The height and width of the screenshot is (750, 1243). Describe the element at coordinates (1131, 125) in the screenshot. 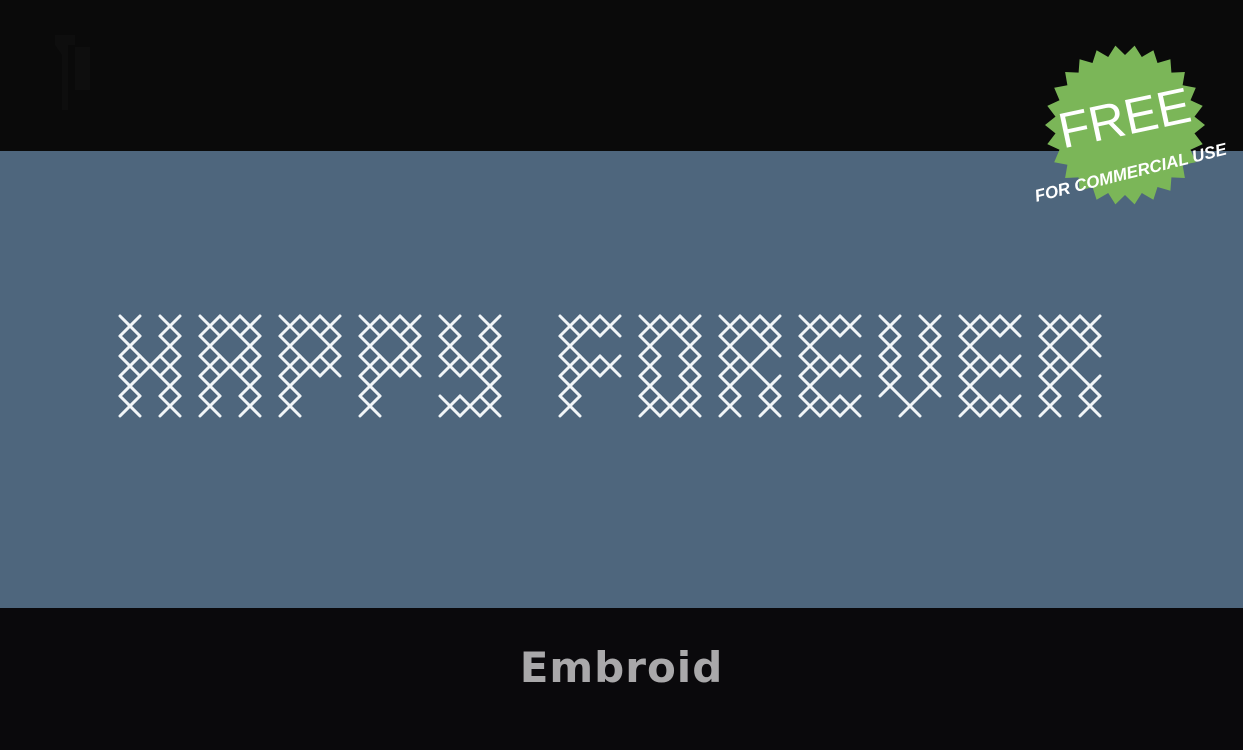

I see `free-commercial-badge: FREE FOR COMMERCIAL USE` at that location.